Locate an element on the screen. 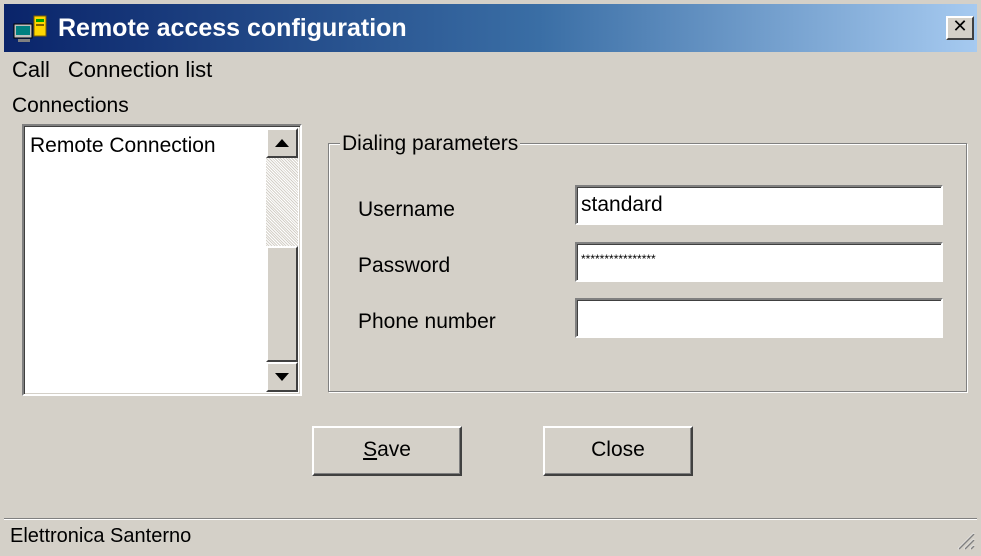 The width and height of the screenshot is (981, 556). network-computer-icon is located at coordinates (30, 28).